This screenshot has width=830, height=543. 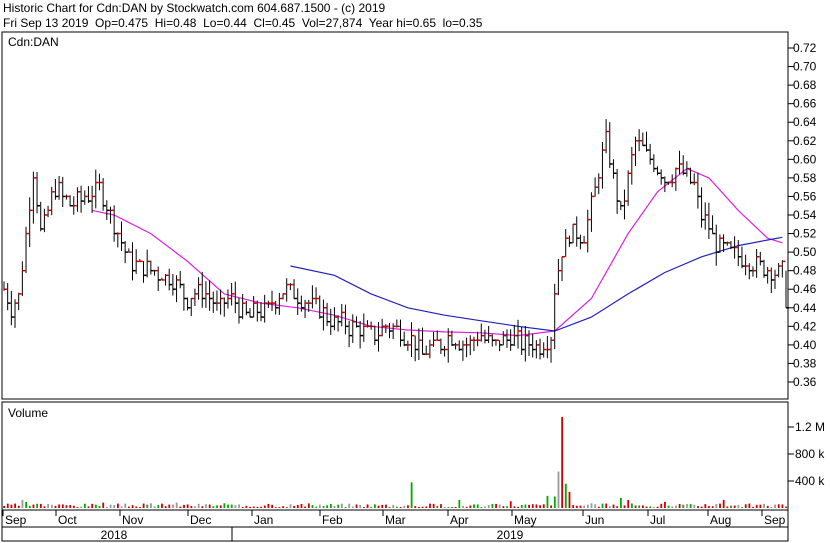 I want to click on price-tick-label: 0.72, so click(x=805, y=48).